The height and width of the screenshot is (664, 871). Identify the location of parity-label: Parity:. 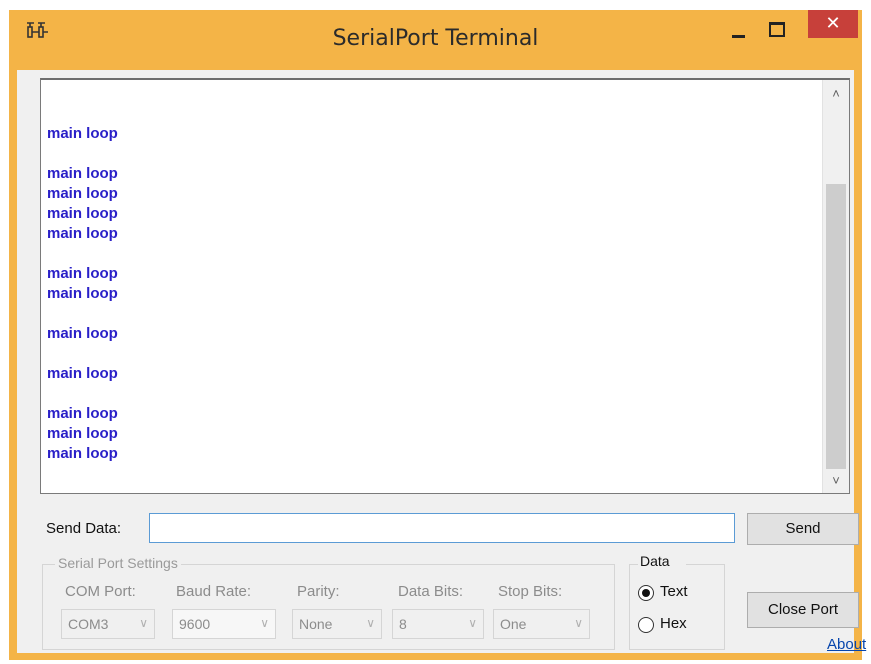
(318, 591).